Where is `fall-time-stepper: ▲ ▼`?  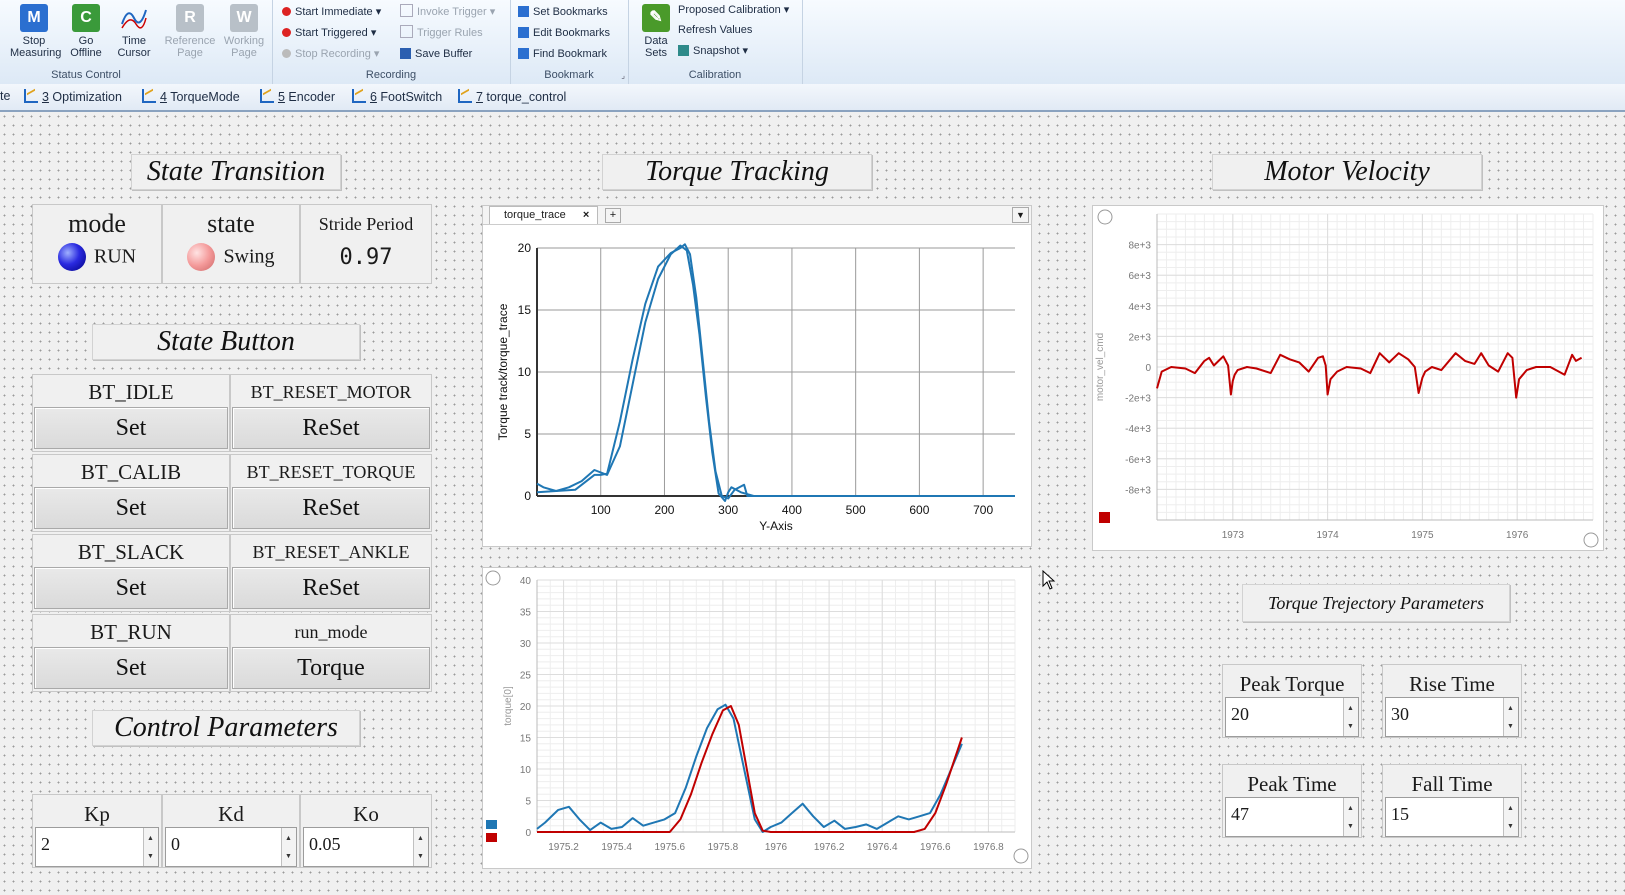 fall-time-stepper: ▲ ▼ is located at coordinates (1510, 817).